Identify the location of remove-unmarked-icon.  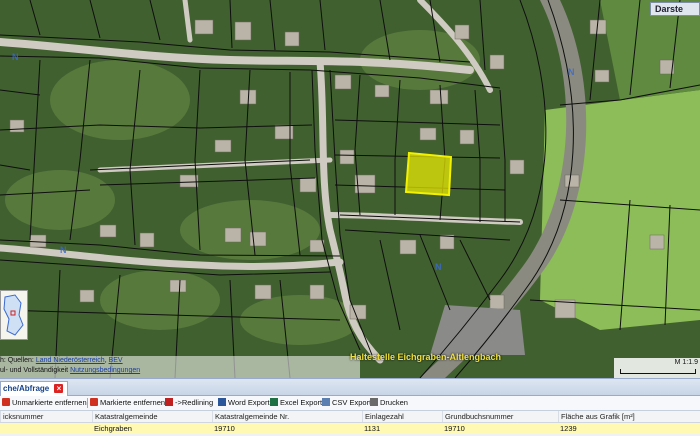
(6, 402).